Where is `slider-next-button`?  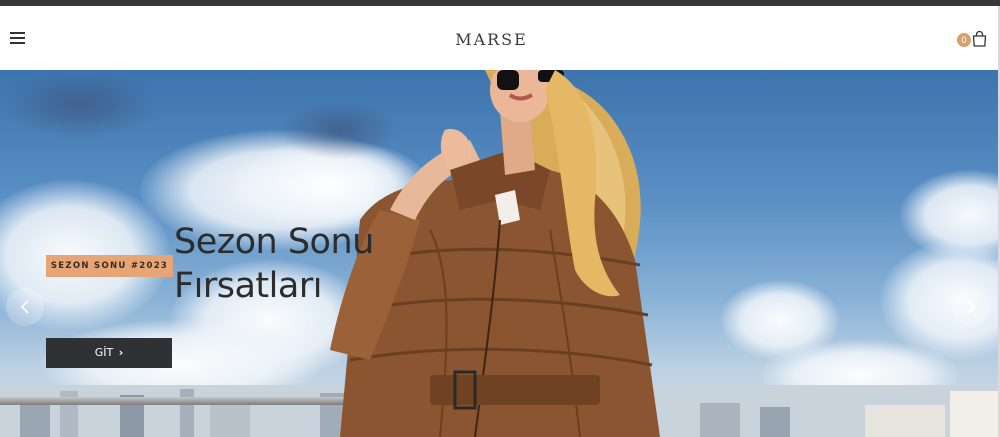
slider-next-button is located at coordinates (971, 307).